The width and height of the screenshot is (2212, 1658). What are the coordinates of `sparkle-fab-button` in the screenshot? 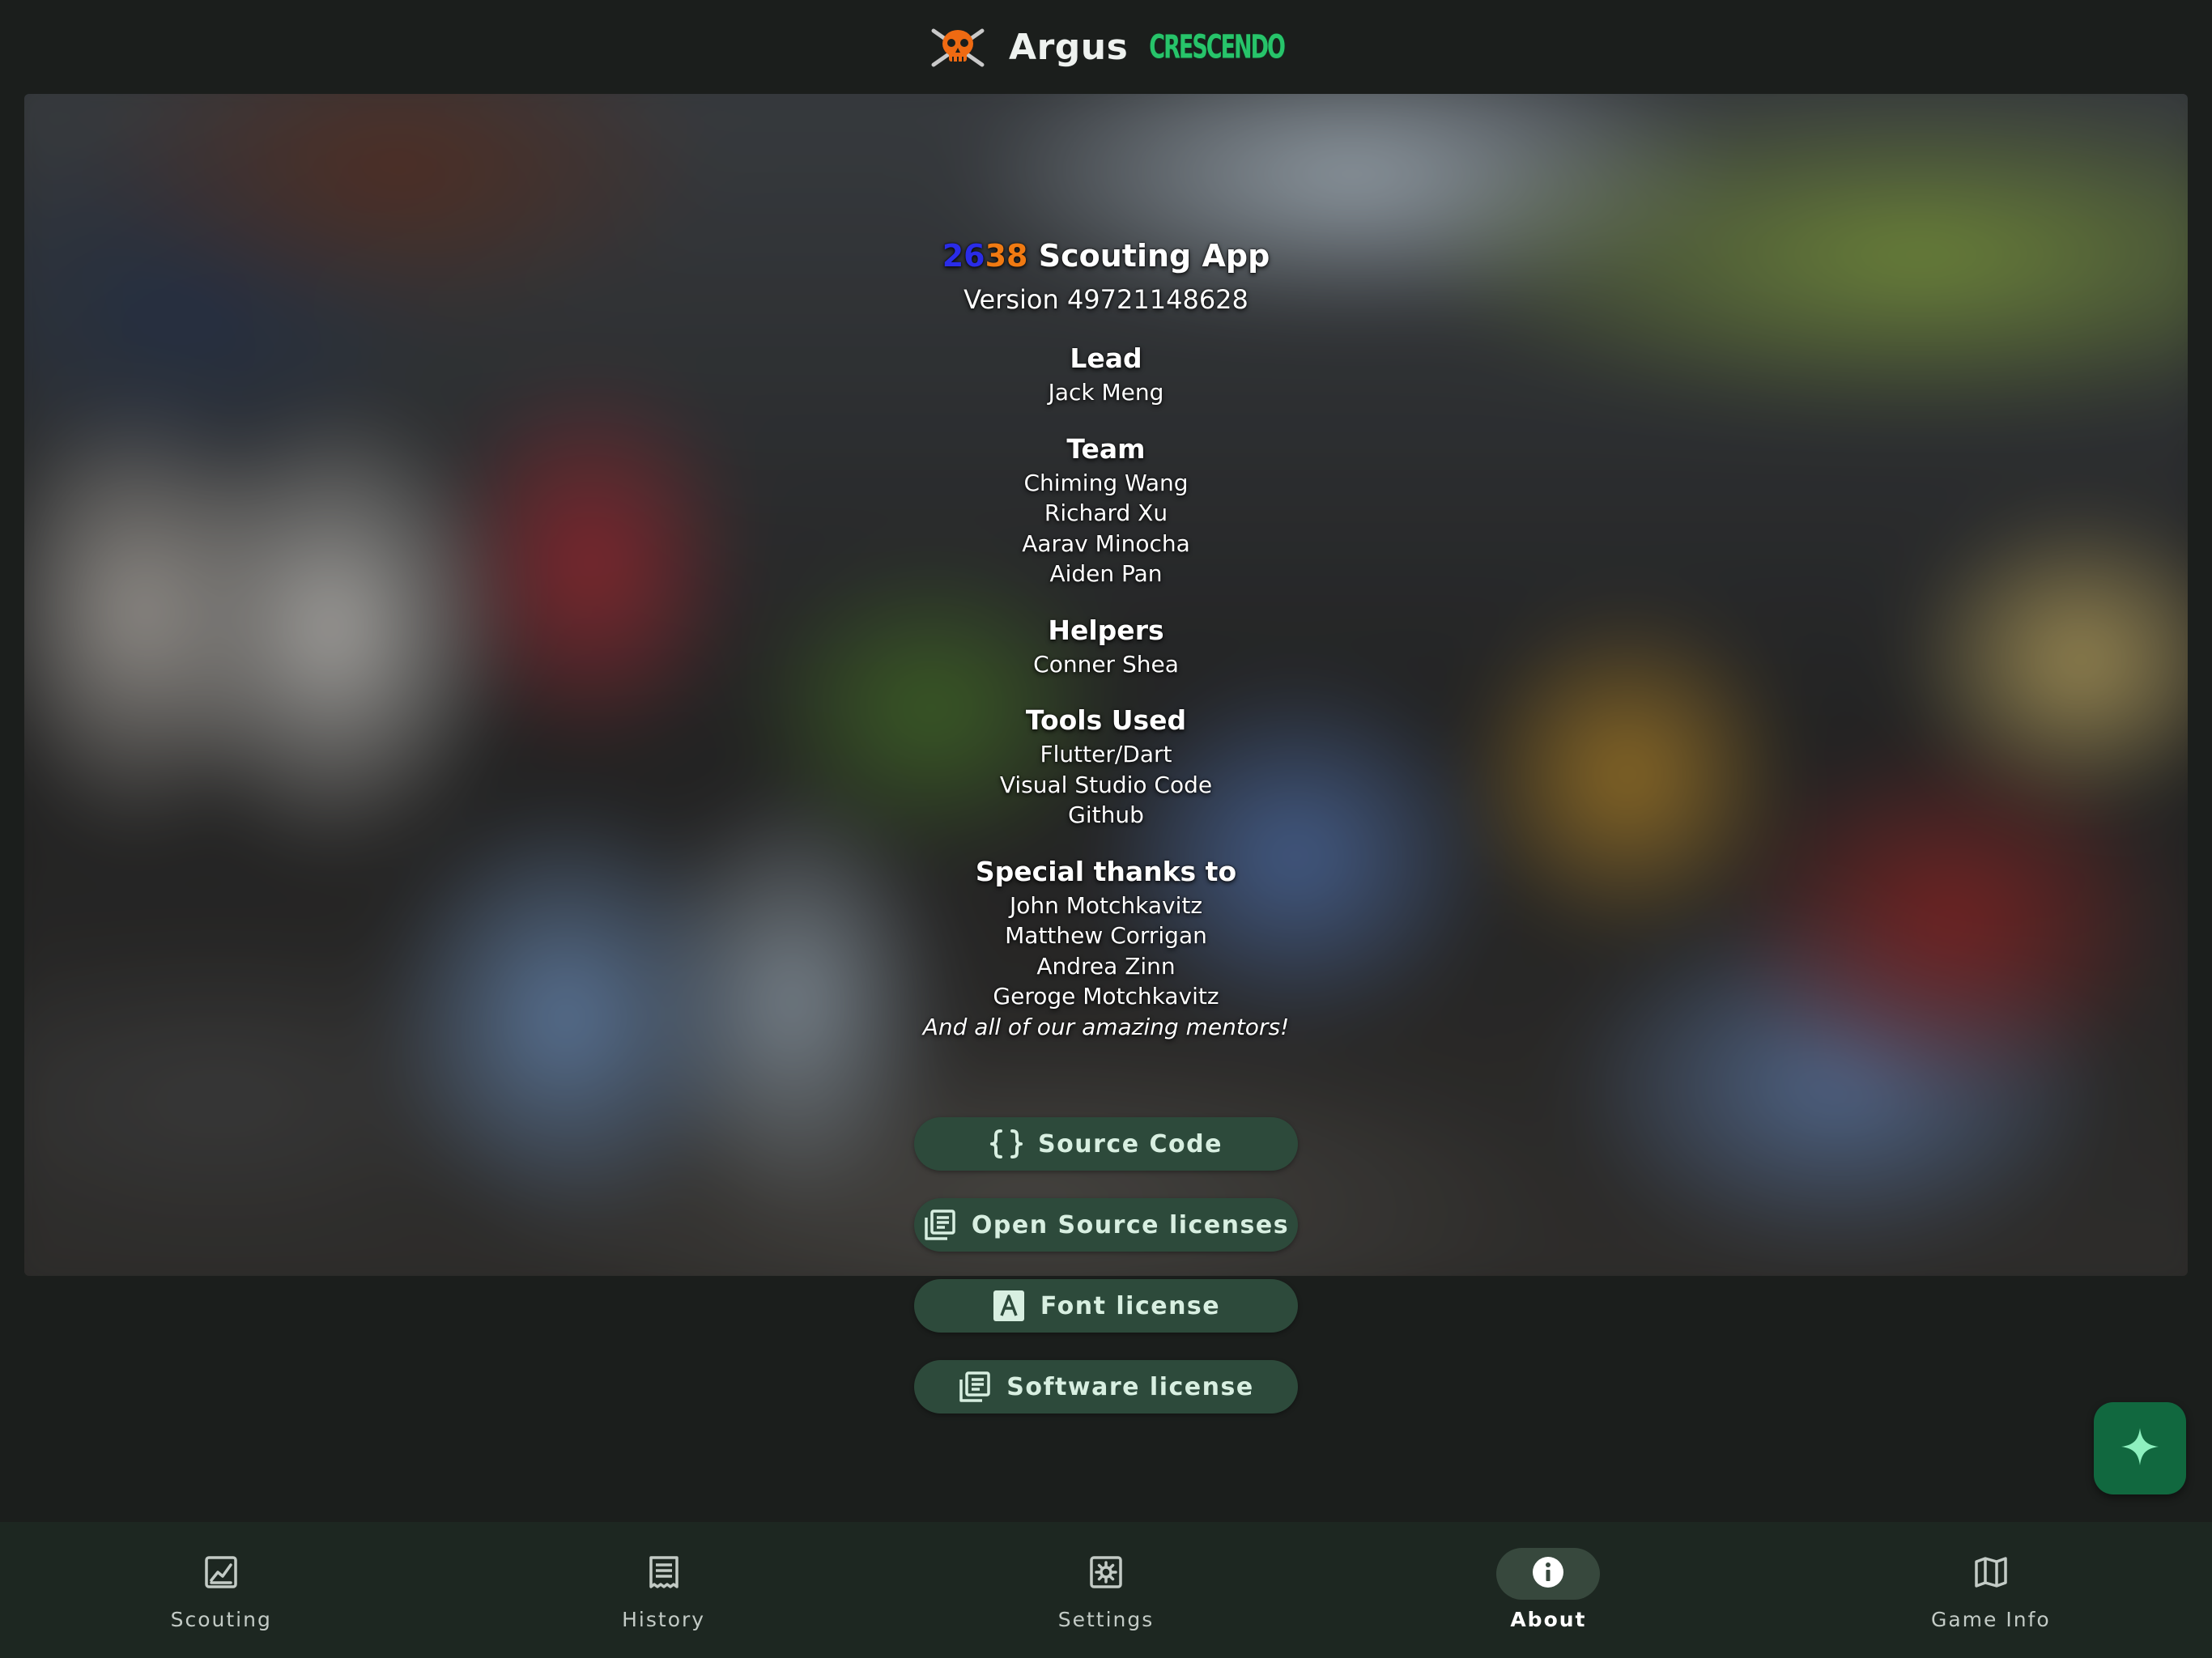 It's located at (2140, 1448).